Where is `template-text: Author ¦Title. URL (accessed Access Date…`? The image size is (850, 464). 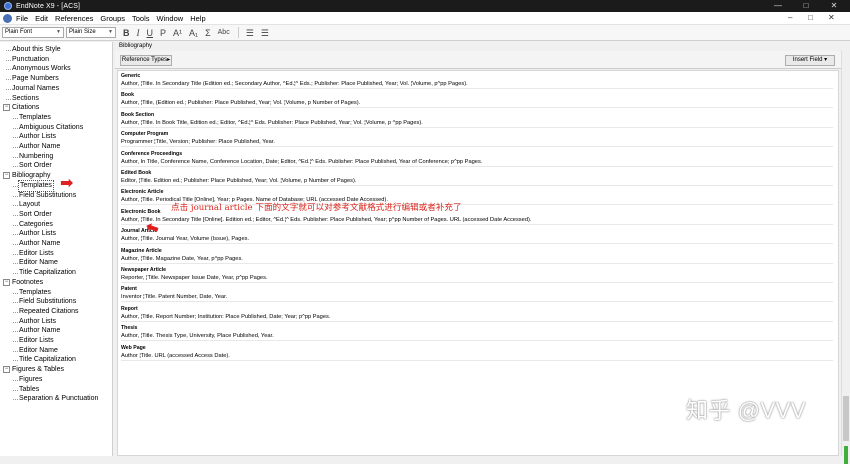
template-text: Author ¦Title. URL (accessed Access Date… is located at coordinates (477, 356).